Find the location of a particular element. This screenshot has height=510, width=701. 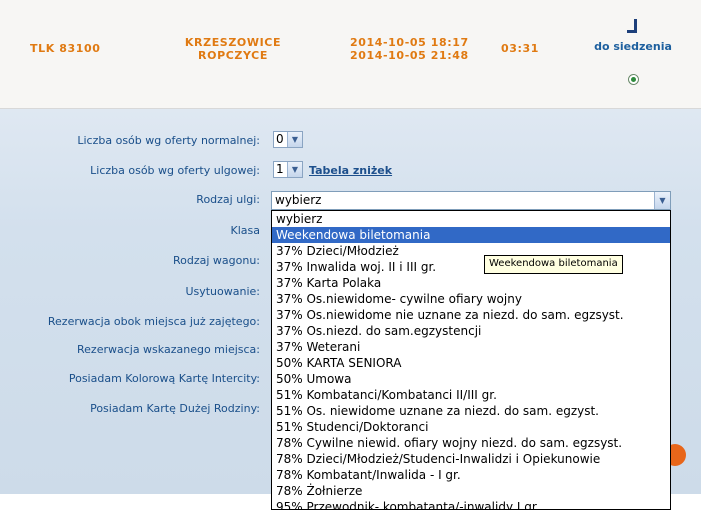

travel-duration: 03:31 is located at coordinates (520, 48).